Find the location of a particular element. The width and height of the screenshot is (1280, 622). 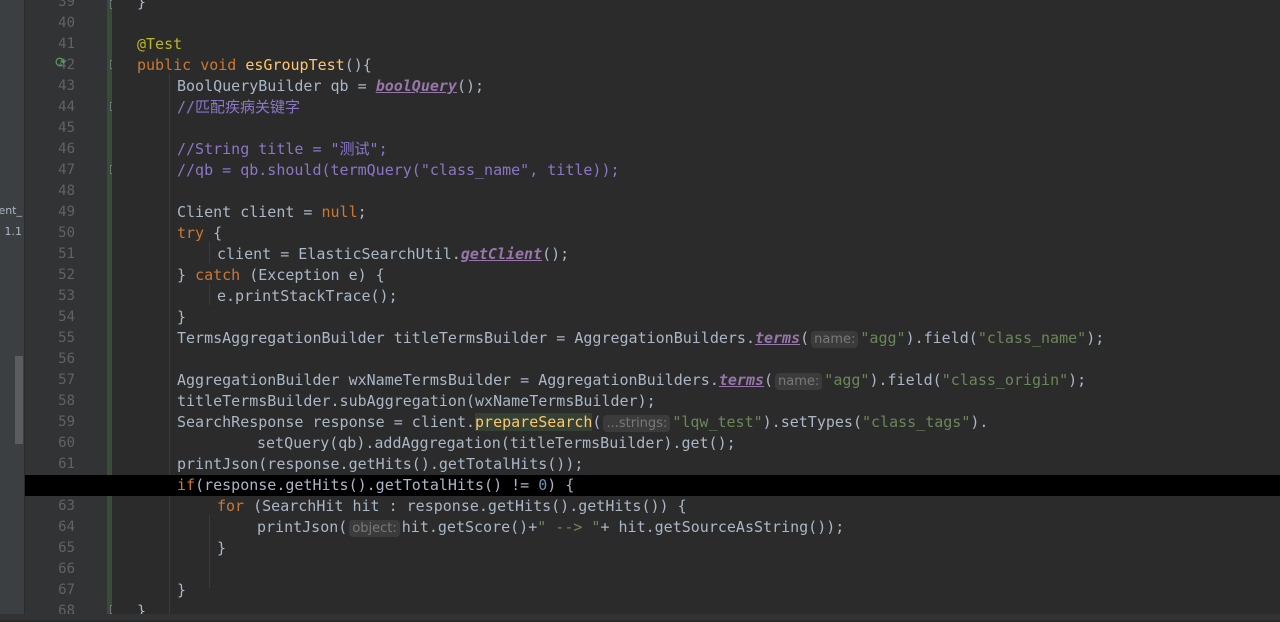

line-number: 64 is located at coordinates (66, 527).